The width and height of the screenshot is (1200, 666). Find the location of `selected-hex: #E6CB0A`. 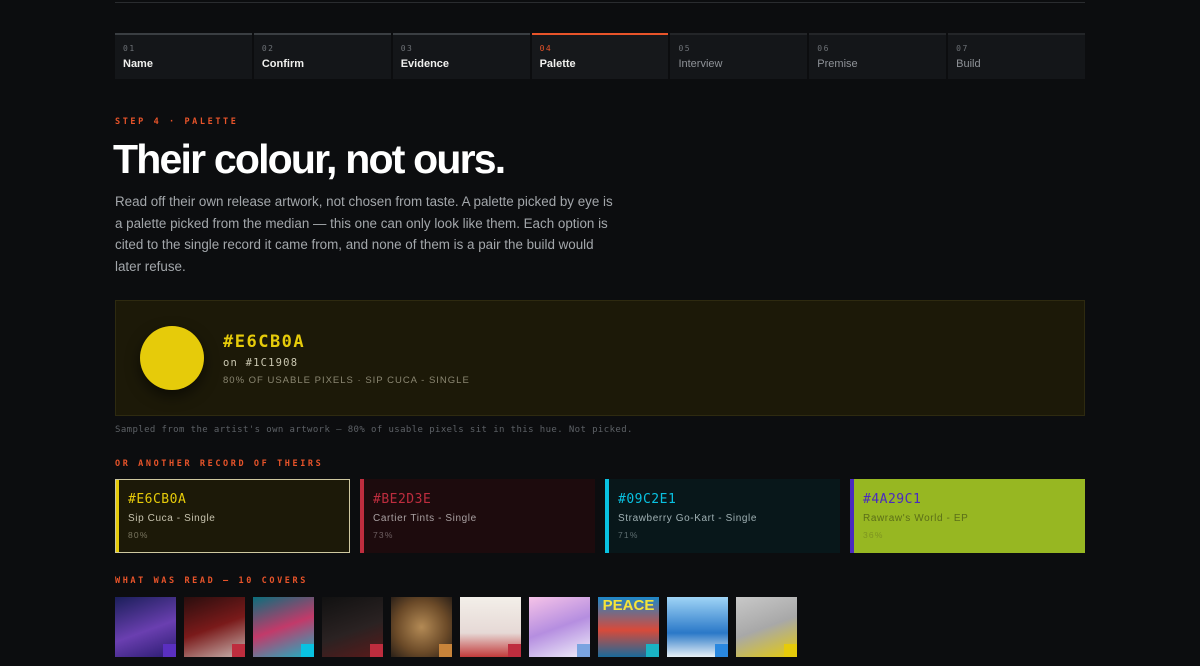

selected-hex: #E6CB0A is located at coordinates (264, 342).